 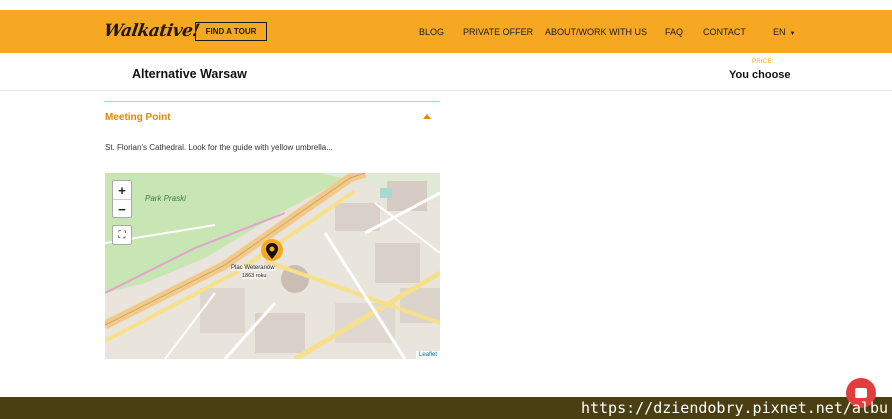 I want to click on leaflet-attribution: Leaflet, so click(x=427, y=355).